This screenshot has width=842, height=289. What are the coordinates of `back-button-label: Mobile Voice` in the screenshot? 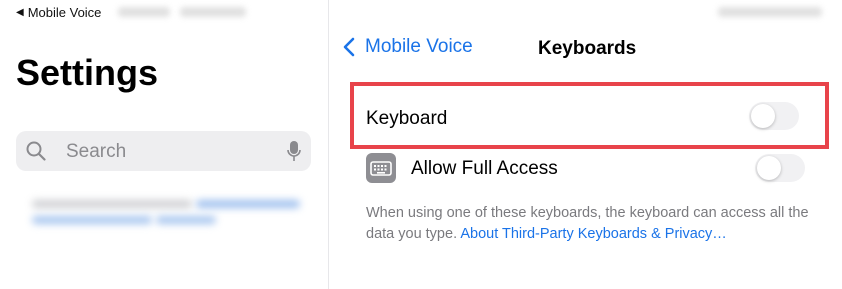 It's located at (419, 46).